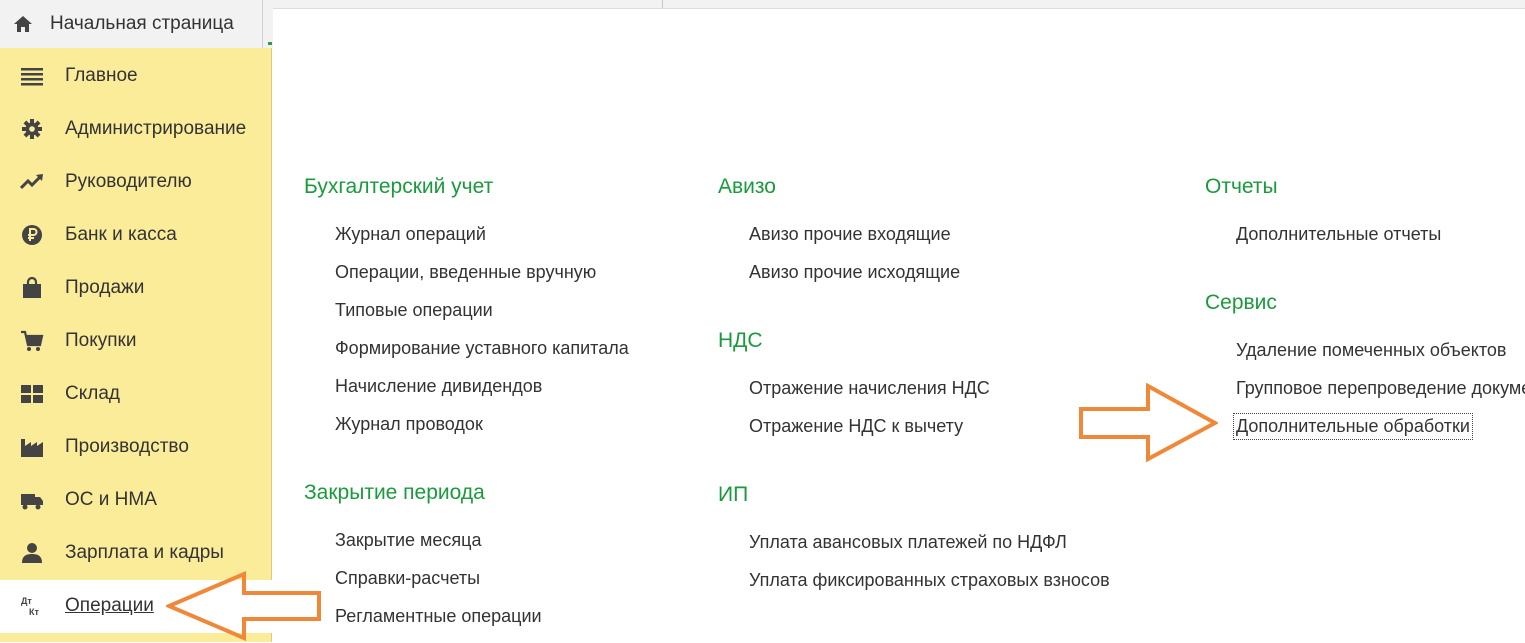 Image resolution: width=1525 pixels, height=643 pixels. Describe the element at coordinates (929, 580) in the screenshot. I see `link-fixed-insurance: Уплата фиксированных страховых взносов` at that location.